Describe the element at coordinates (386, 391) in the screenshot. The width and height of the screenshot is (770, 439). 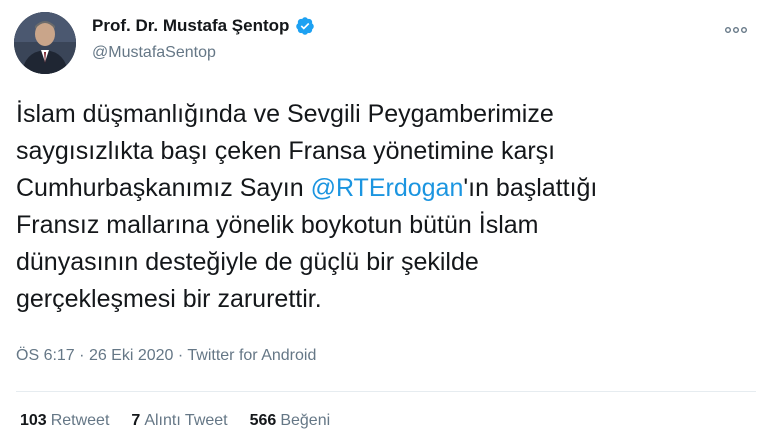
I see `divider` at that location.